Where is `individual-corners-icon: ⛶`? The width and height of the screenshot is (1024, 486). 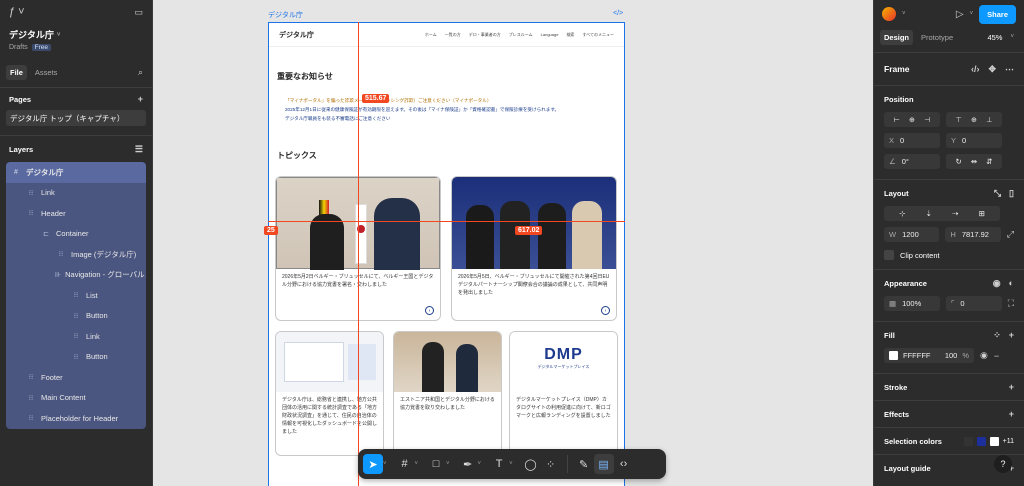
individual-corners-icon: ⛶ is located at coordinates (1011, 303).